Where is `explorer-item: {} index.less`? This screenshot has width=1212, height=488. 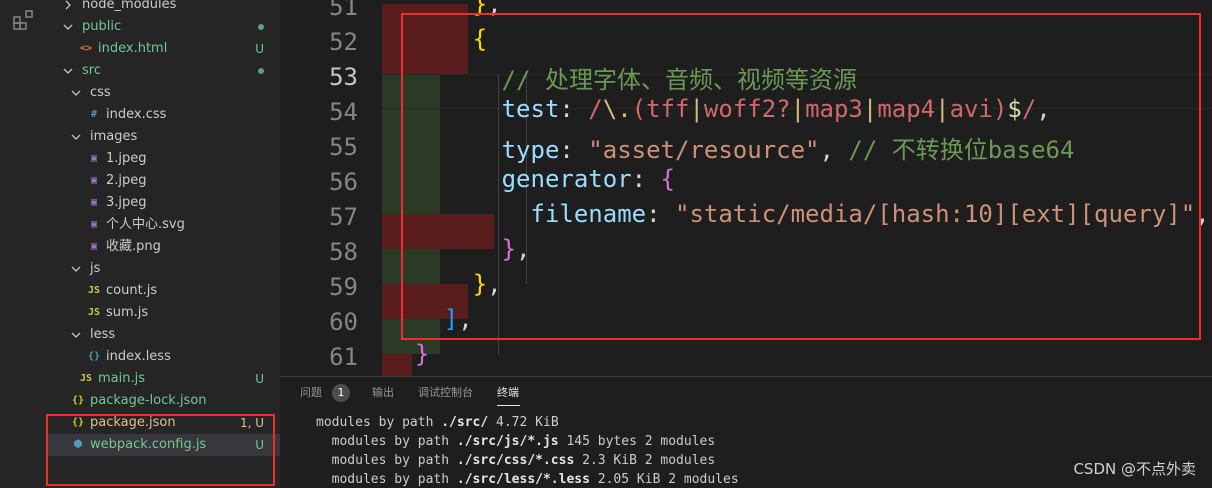
explorer-item: {} index.less is located at coordinates (164, 357).